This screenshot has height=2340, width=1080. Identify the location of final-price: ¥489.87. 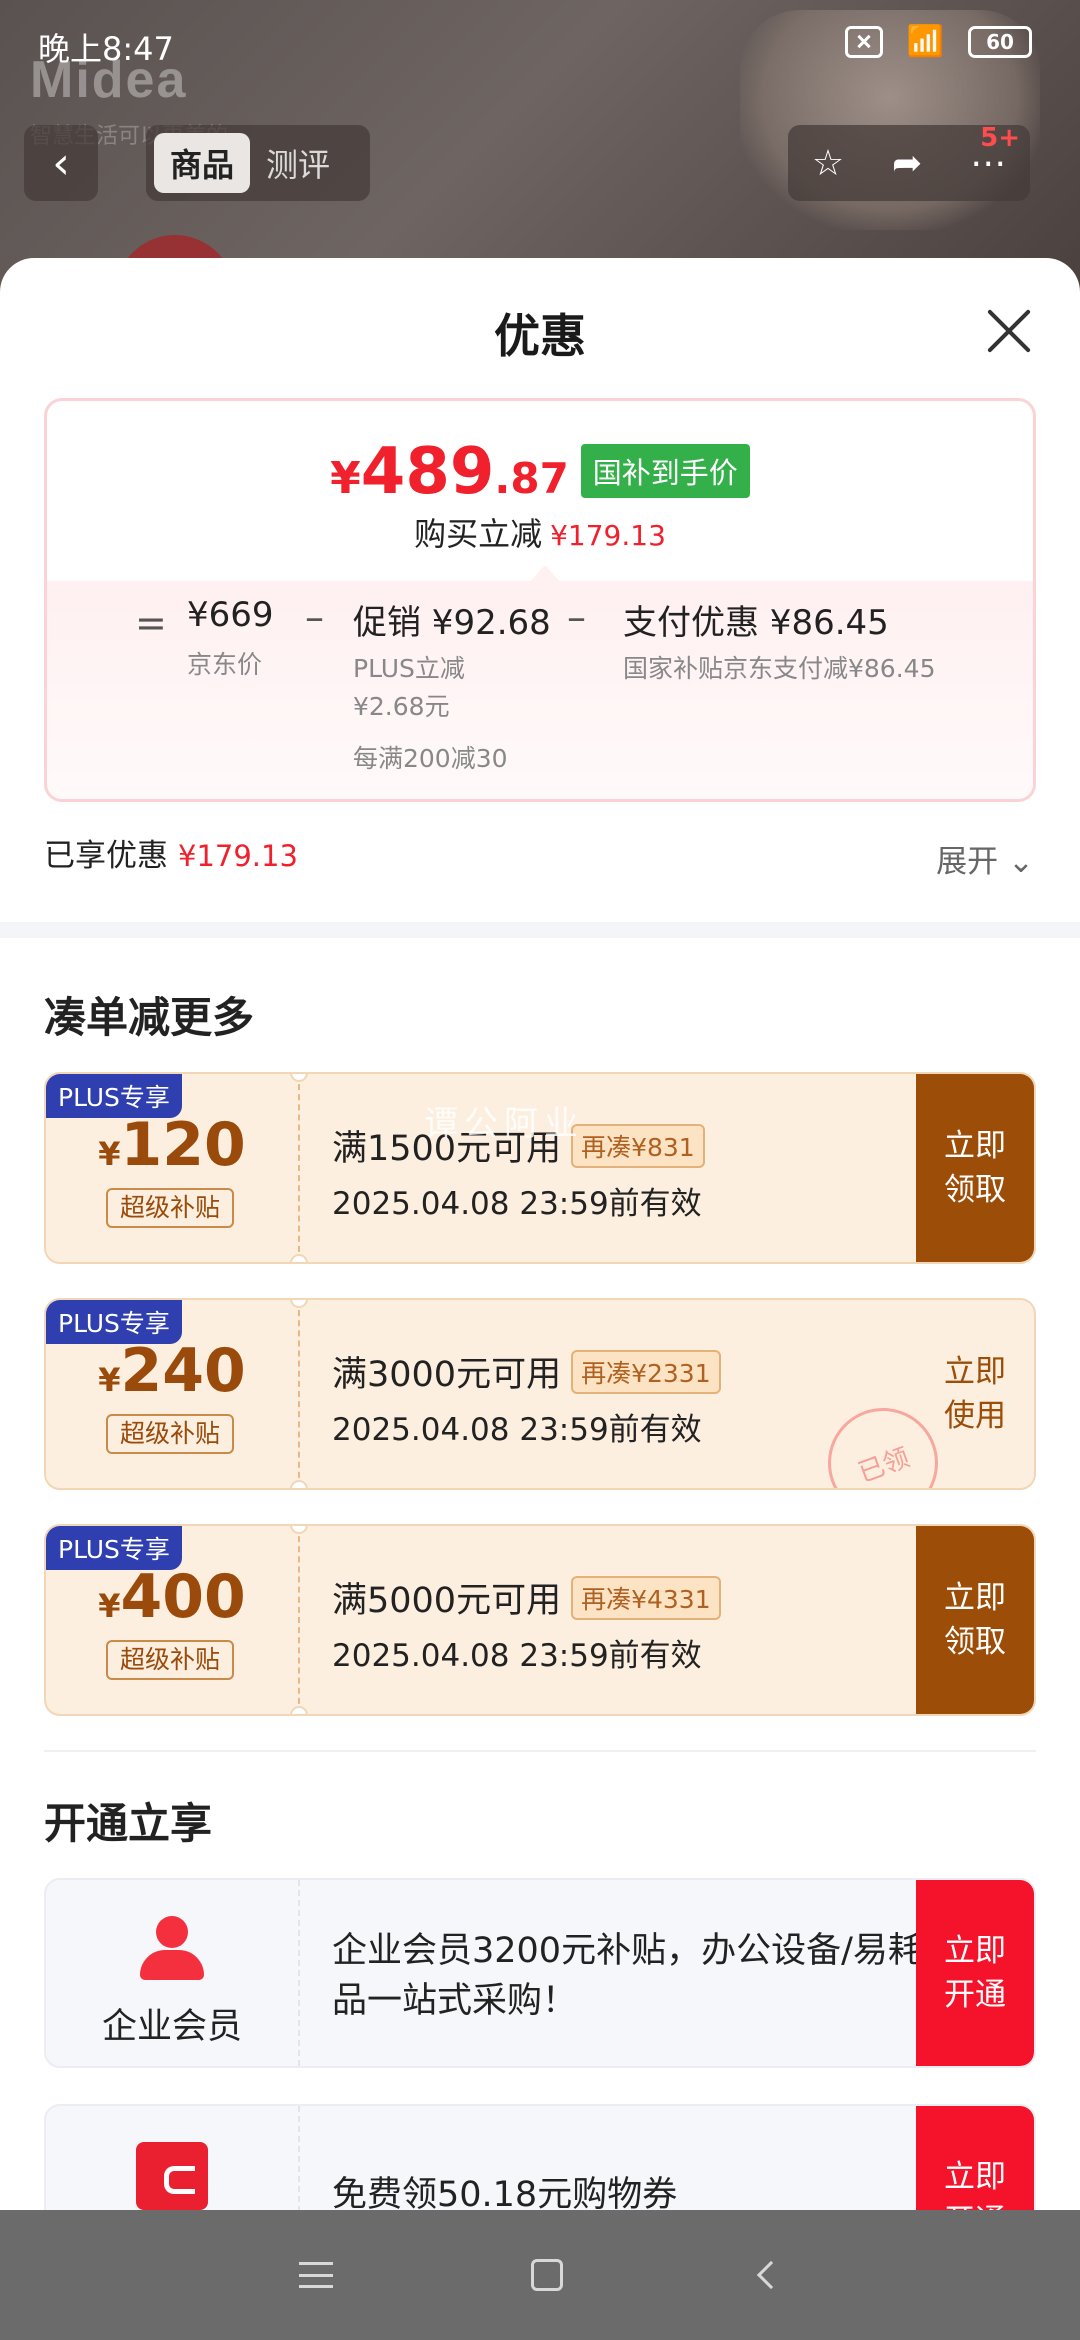
(449, 472).